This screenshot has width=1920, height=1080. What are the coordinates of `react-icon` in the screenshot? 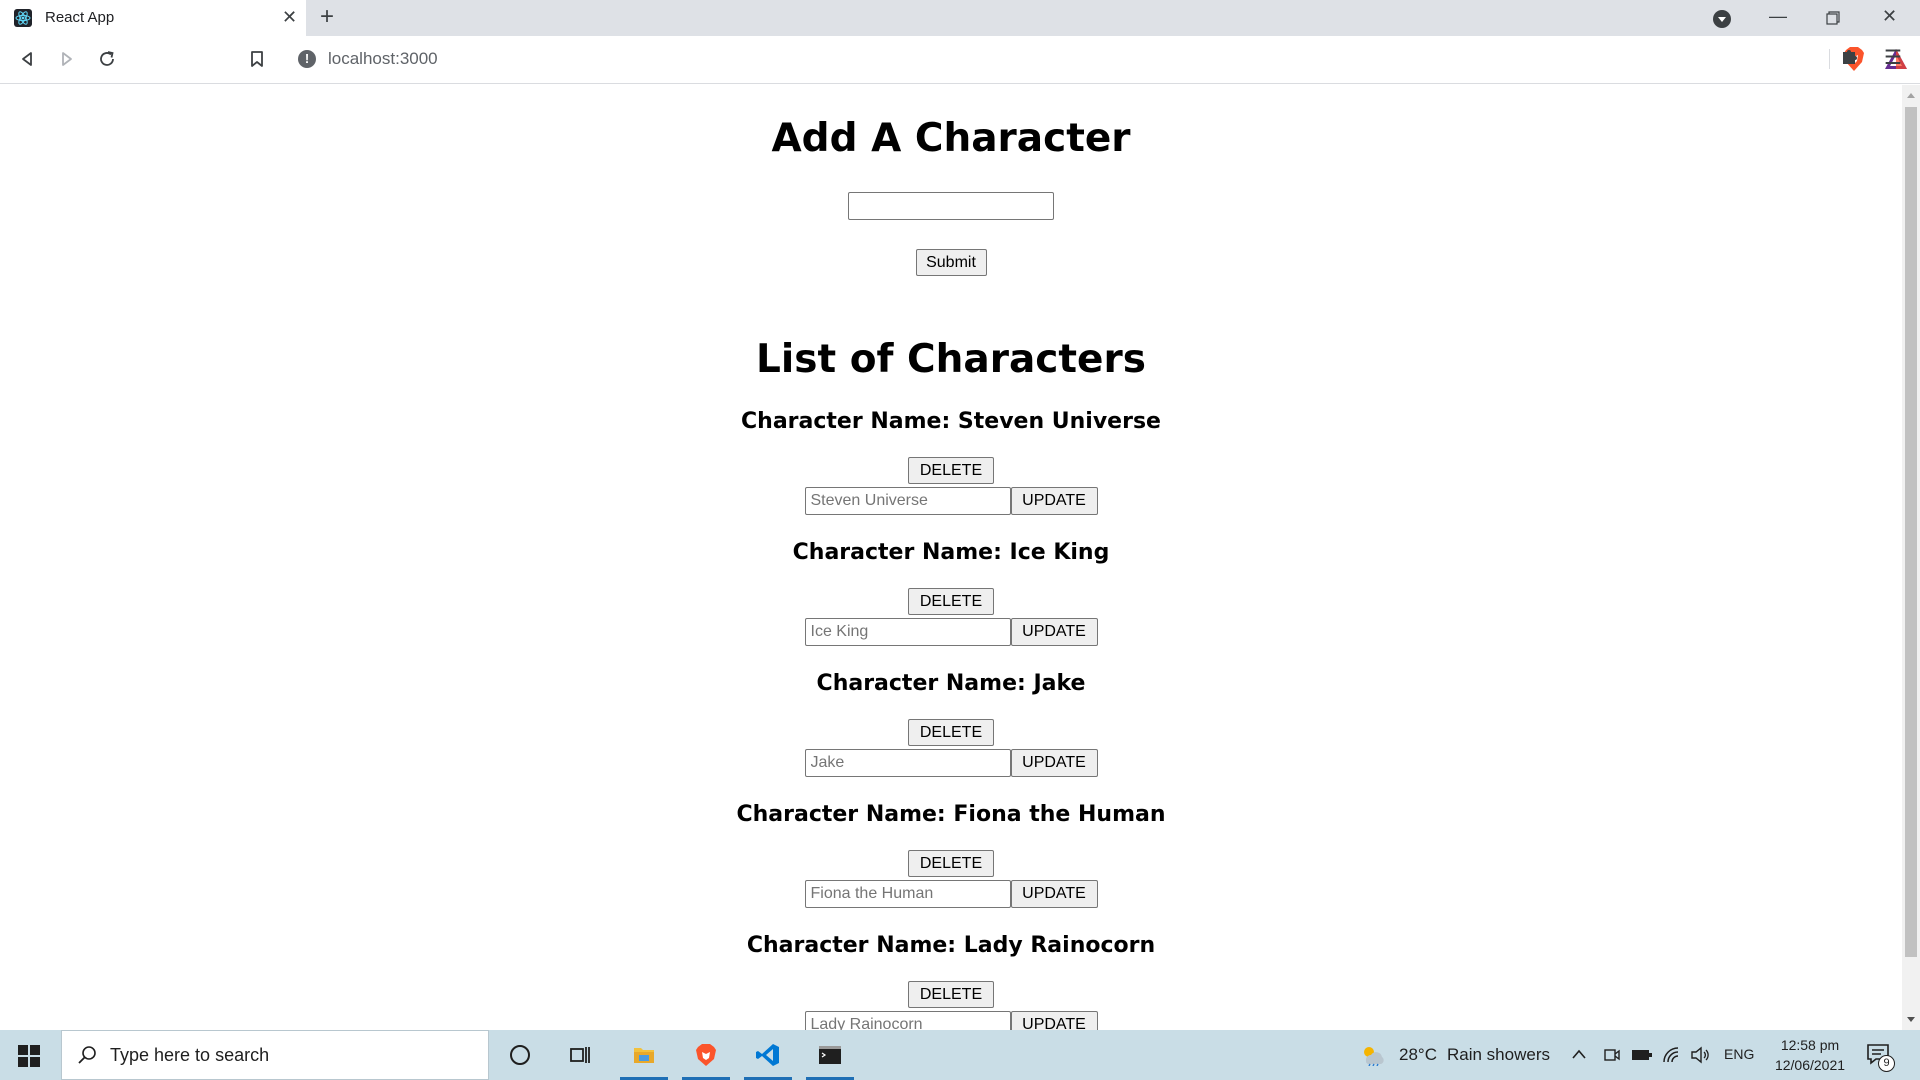 It's located at (23, 18).